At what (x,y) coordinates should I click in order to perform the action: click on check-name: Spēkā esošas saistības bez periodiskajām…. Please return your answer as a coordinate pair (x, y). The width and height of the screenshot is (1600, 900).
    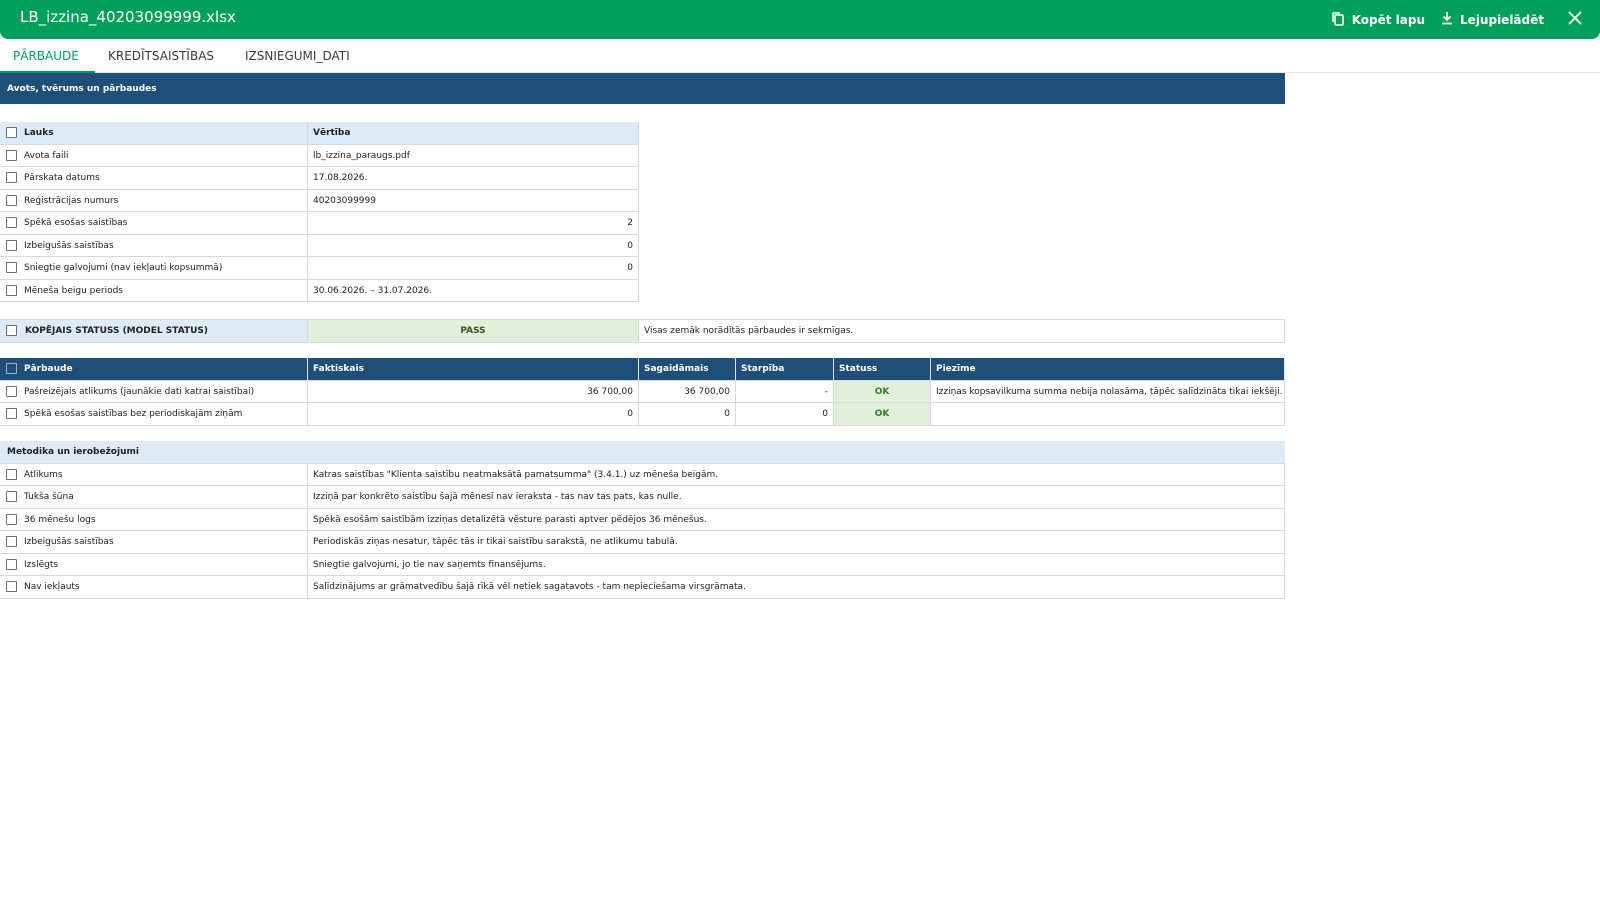
    Looking at the image, I should click on (163, 414).